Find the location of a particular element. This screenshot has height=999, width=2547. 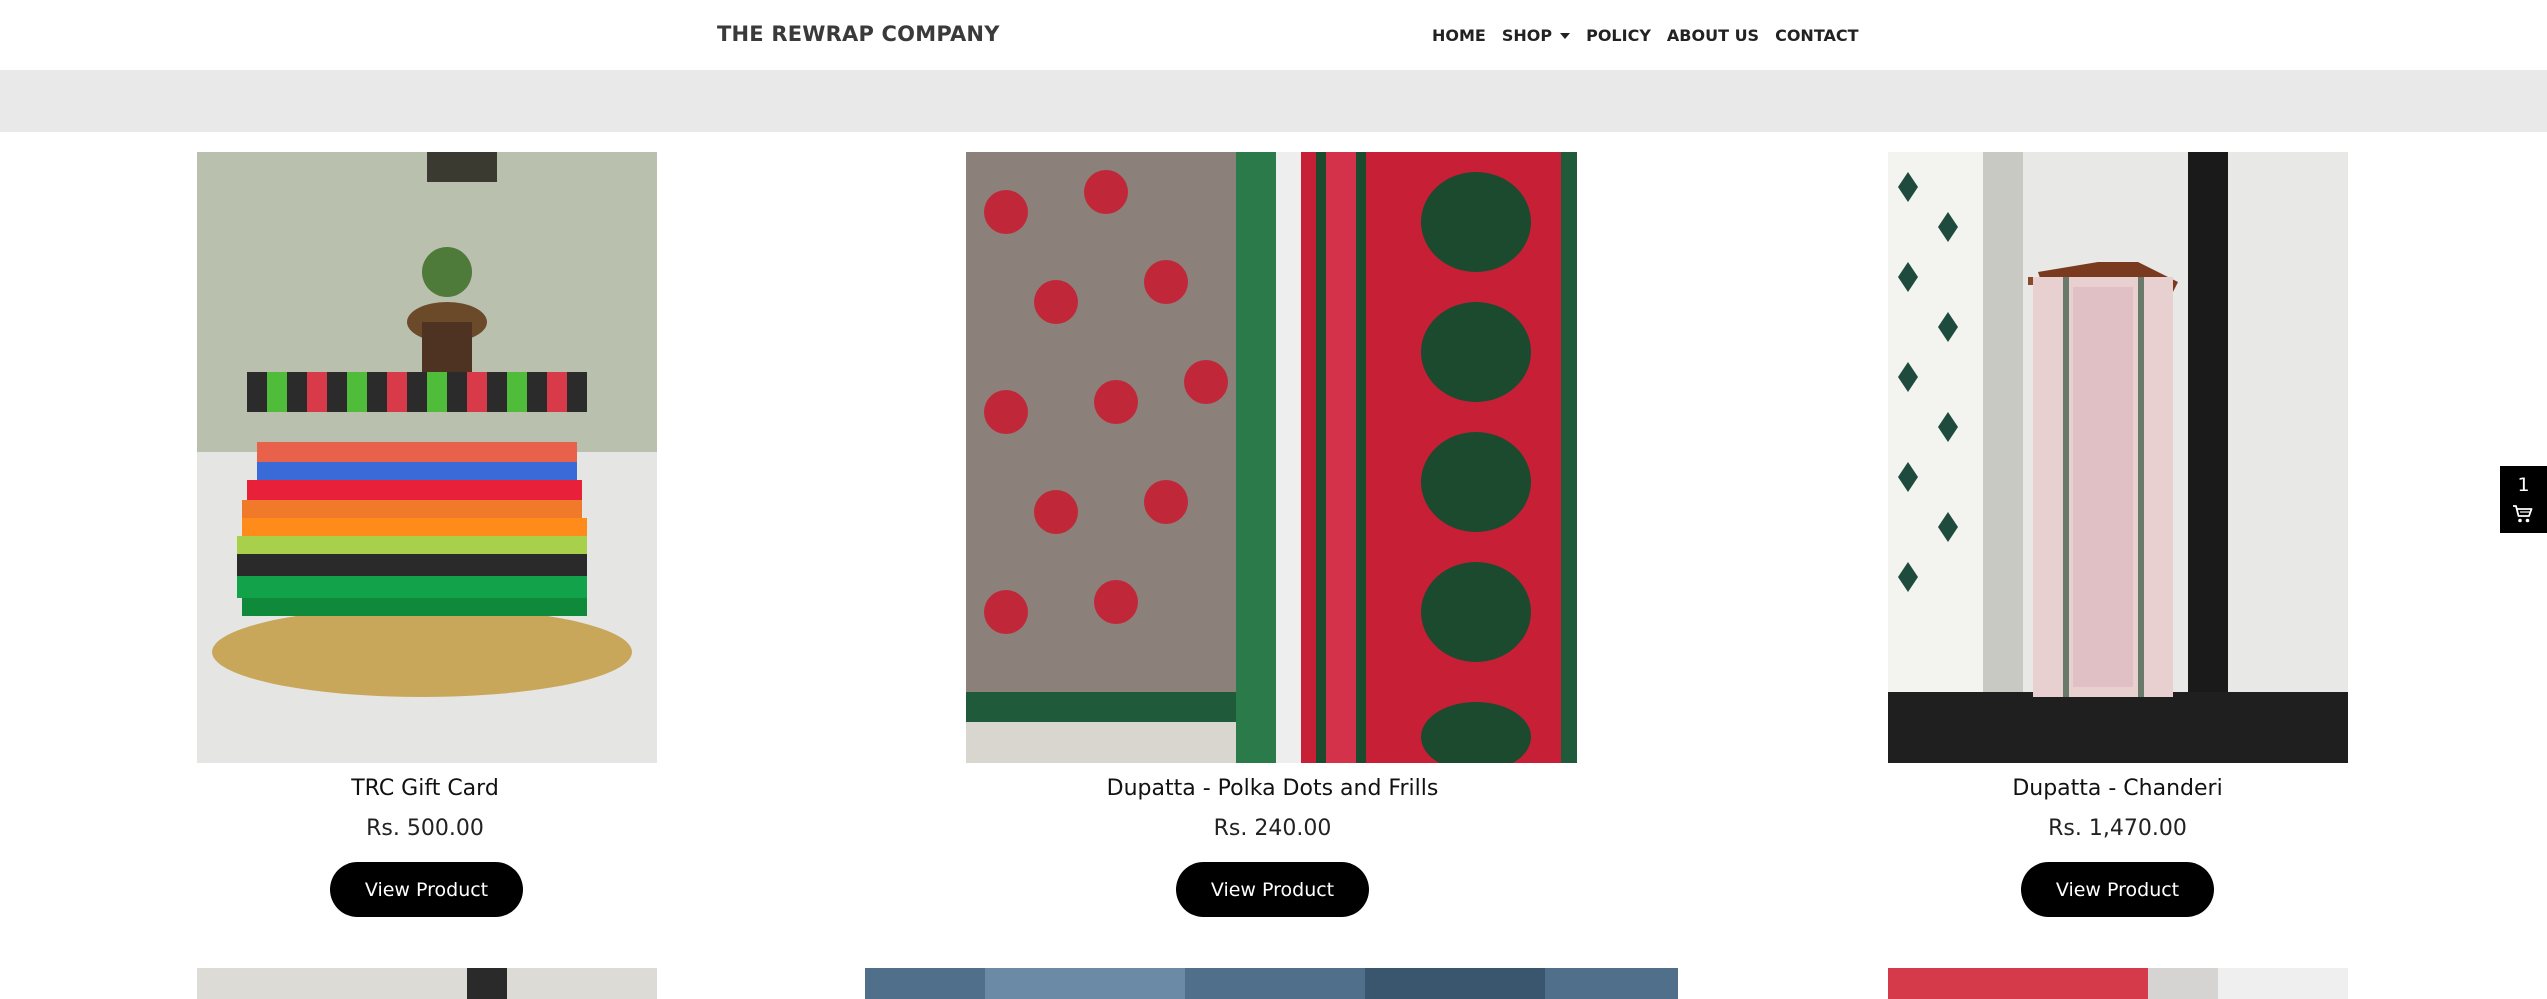

cart-icon is located at coordinates (2523, 516).